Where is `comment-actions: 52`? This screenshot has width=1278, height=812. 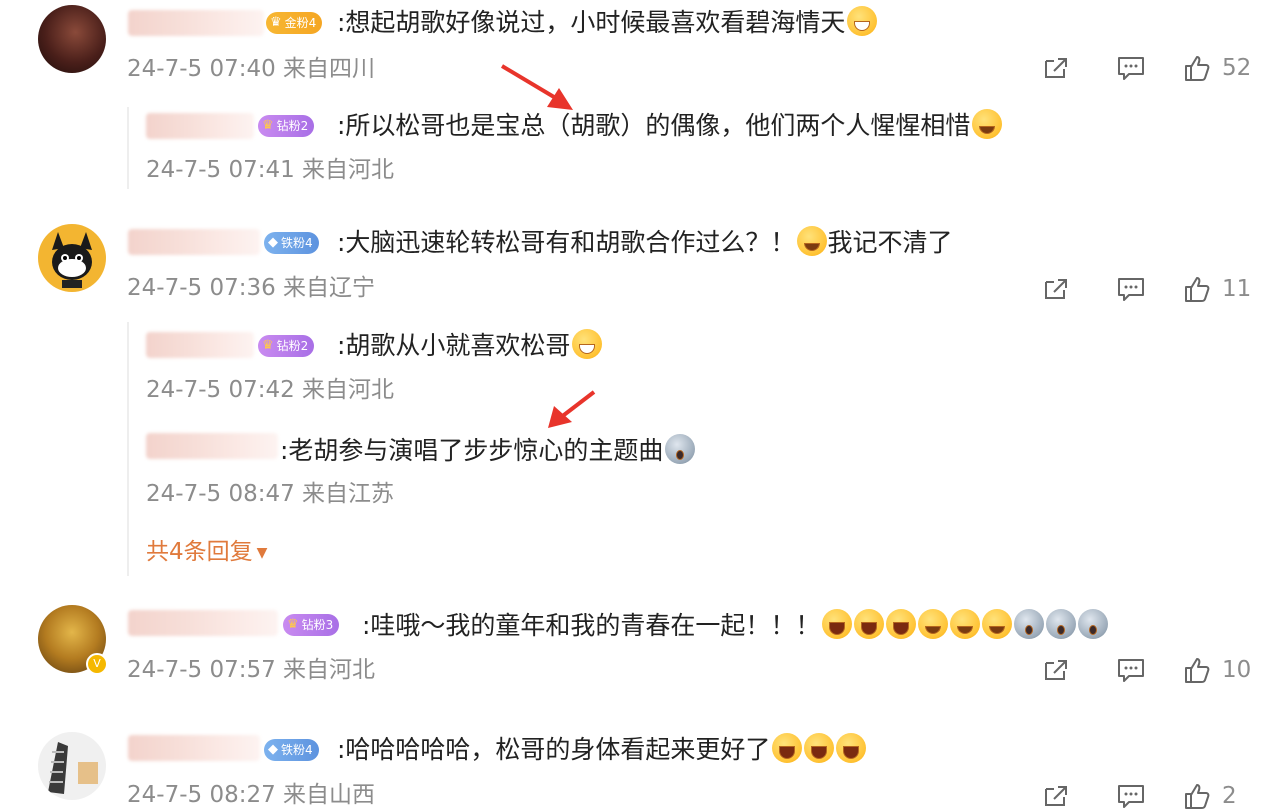 comment-actions: 52 is located at coordinates (1145, 68).